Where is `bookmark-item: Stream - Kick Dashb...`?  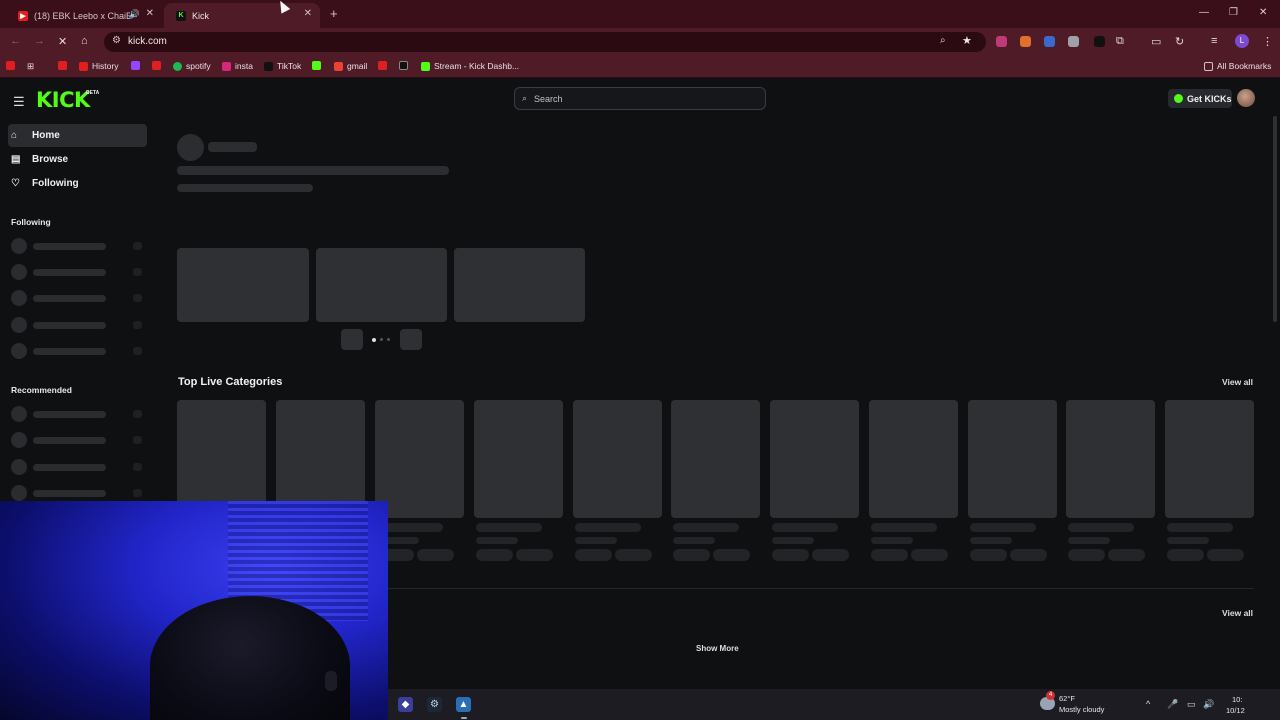
bookmark-item: Stream - Kick Dashb... is located at coordinates (470, 66).